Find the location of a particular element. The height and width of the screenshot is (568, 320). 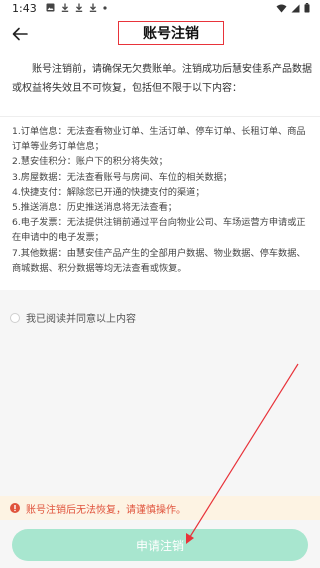

signal-icon is located at coordinates (295, 8).